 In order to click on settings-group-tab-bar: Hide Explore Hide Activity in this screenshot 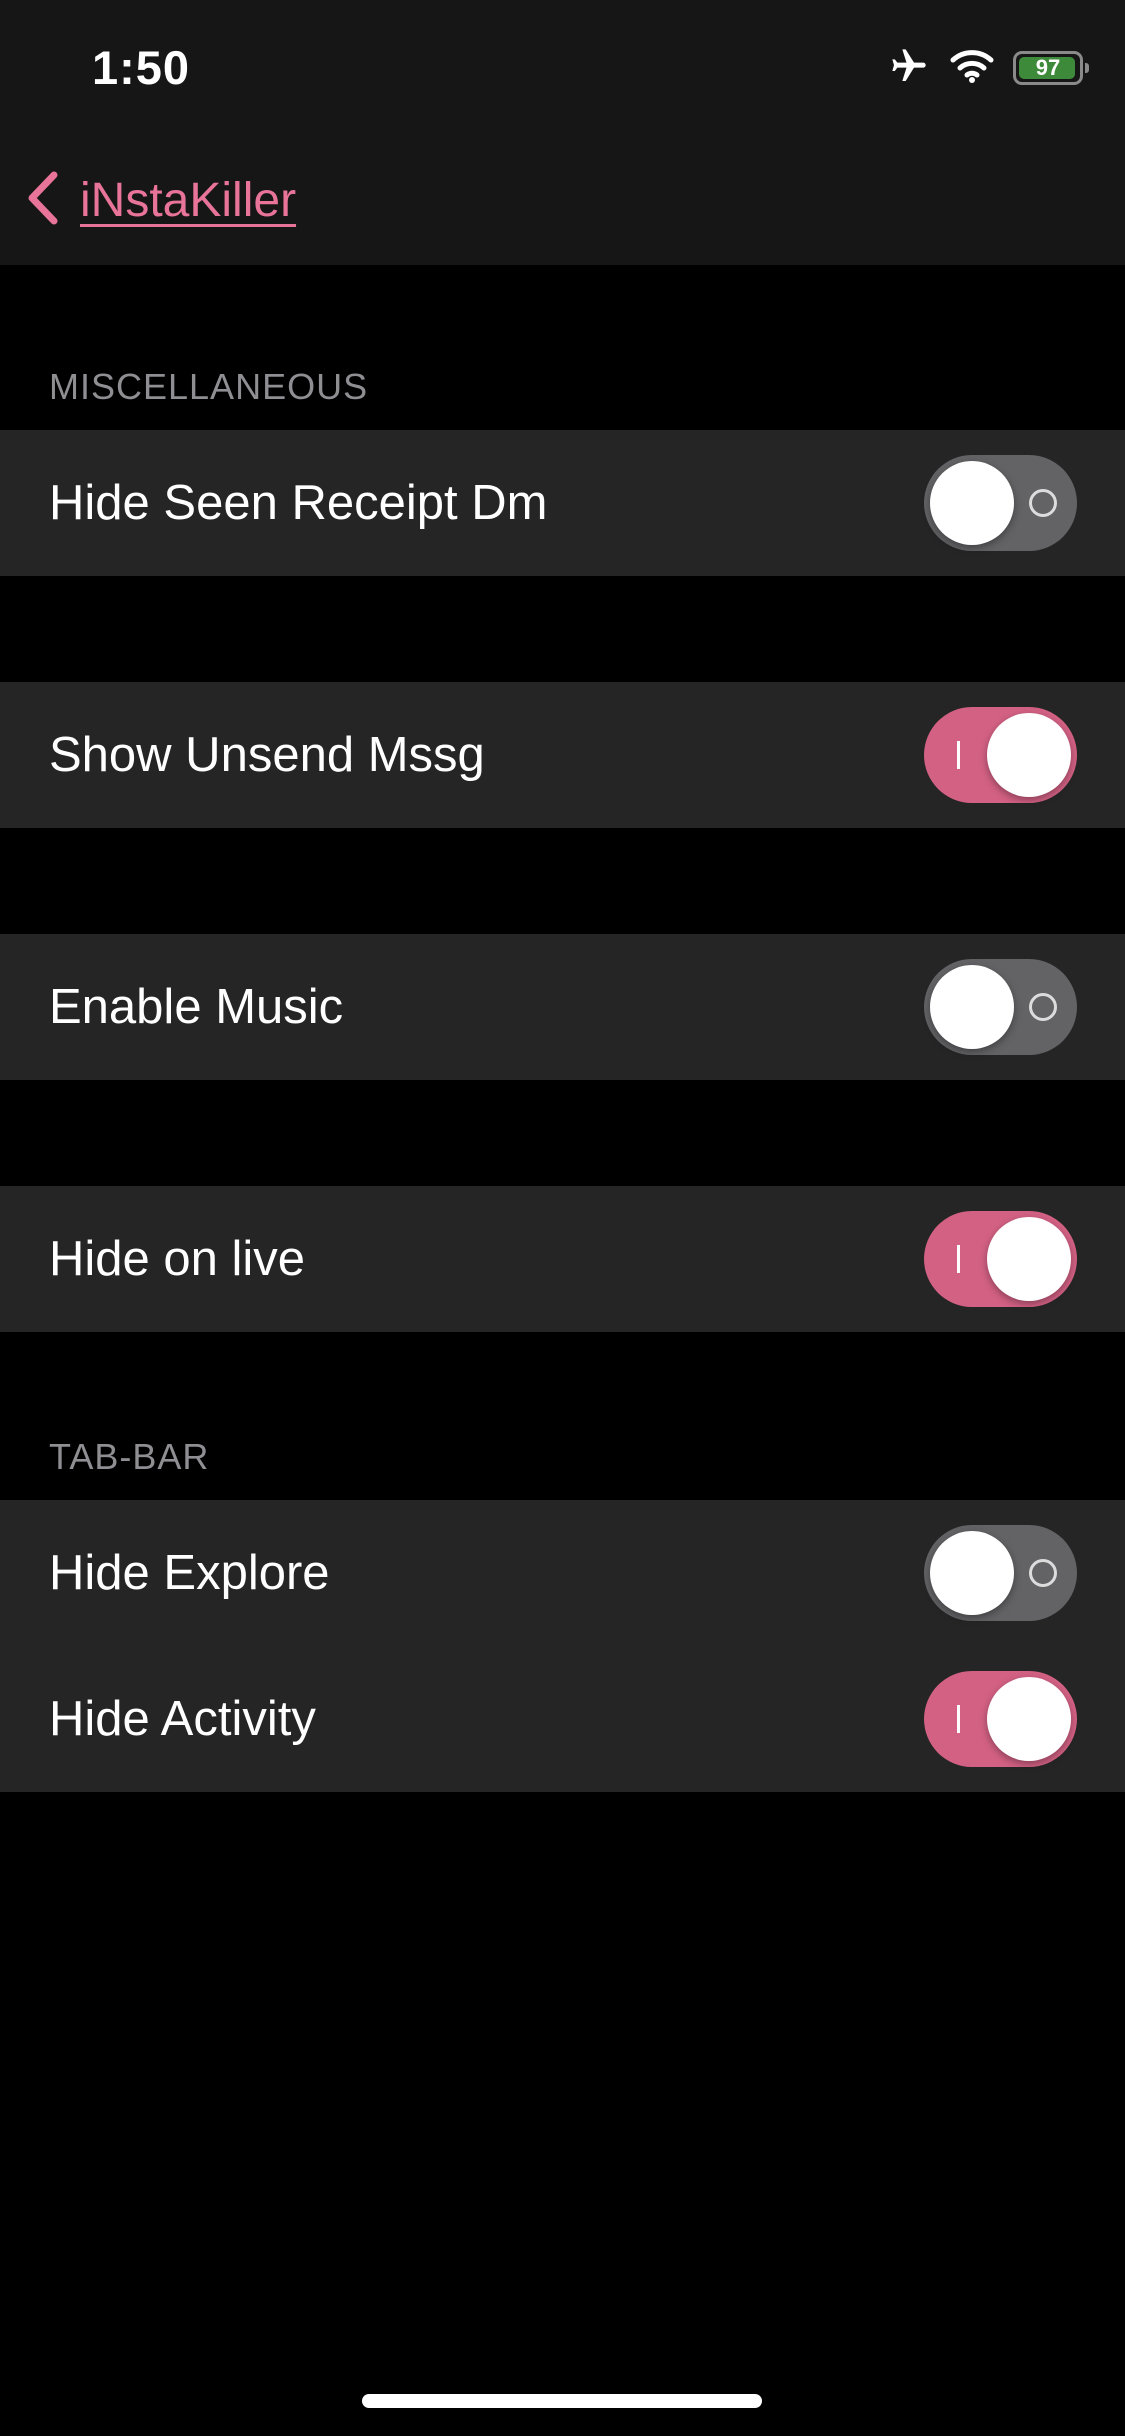, I will do `click(562, 1646)`.